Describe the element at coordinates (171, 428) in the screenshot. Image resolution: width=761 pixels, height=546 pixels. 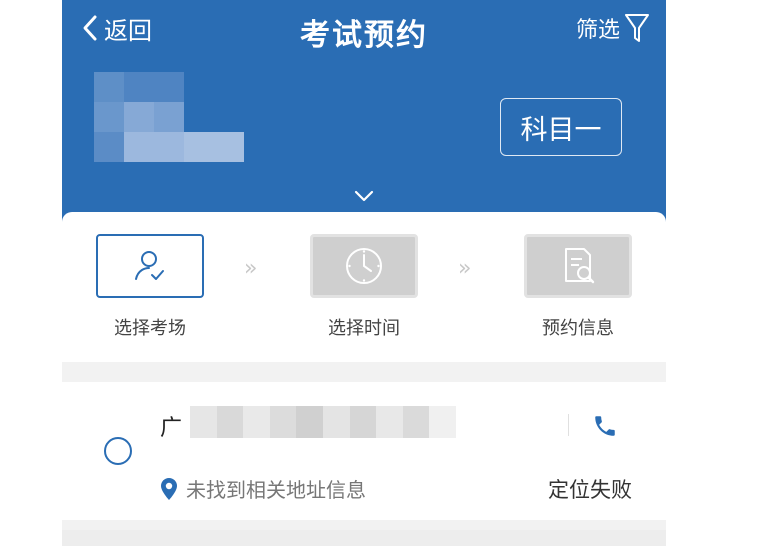
I see `exam-center-name: 广` at that location.